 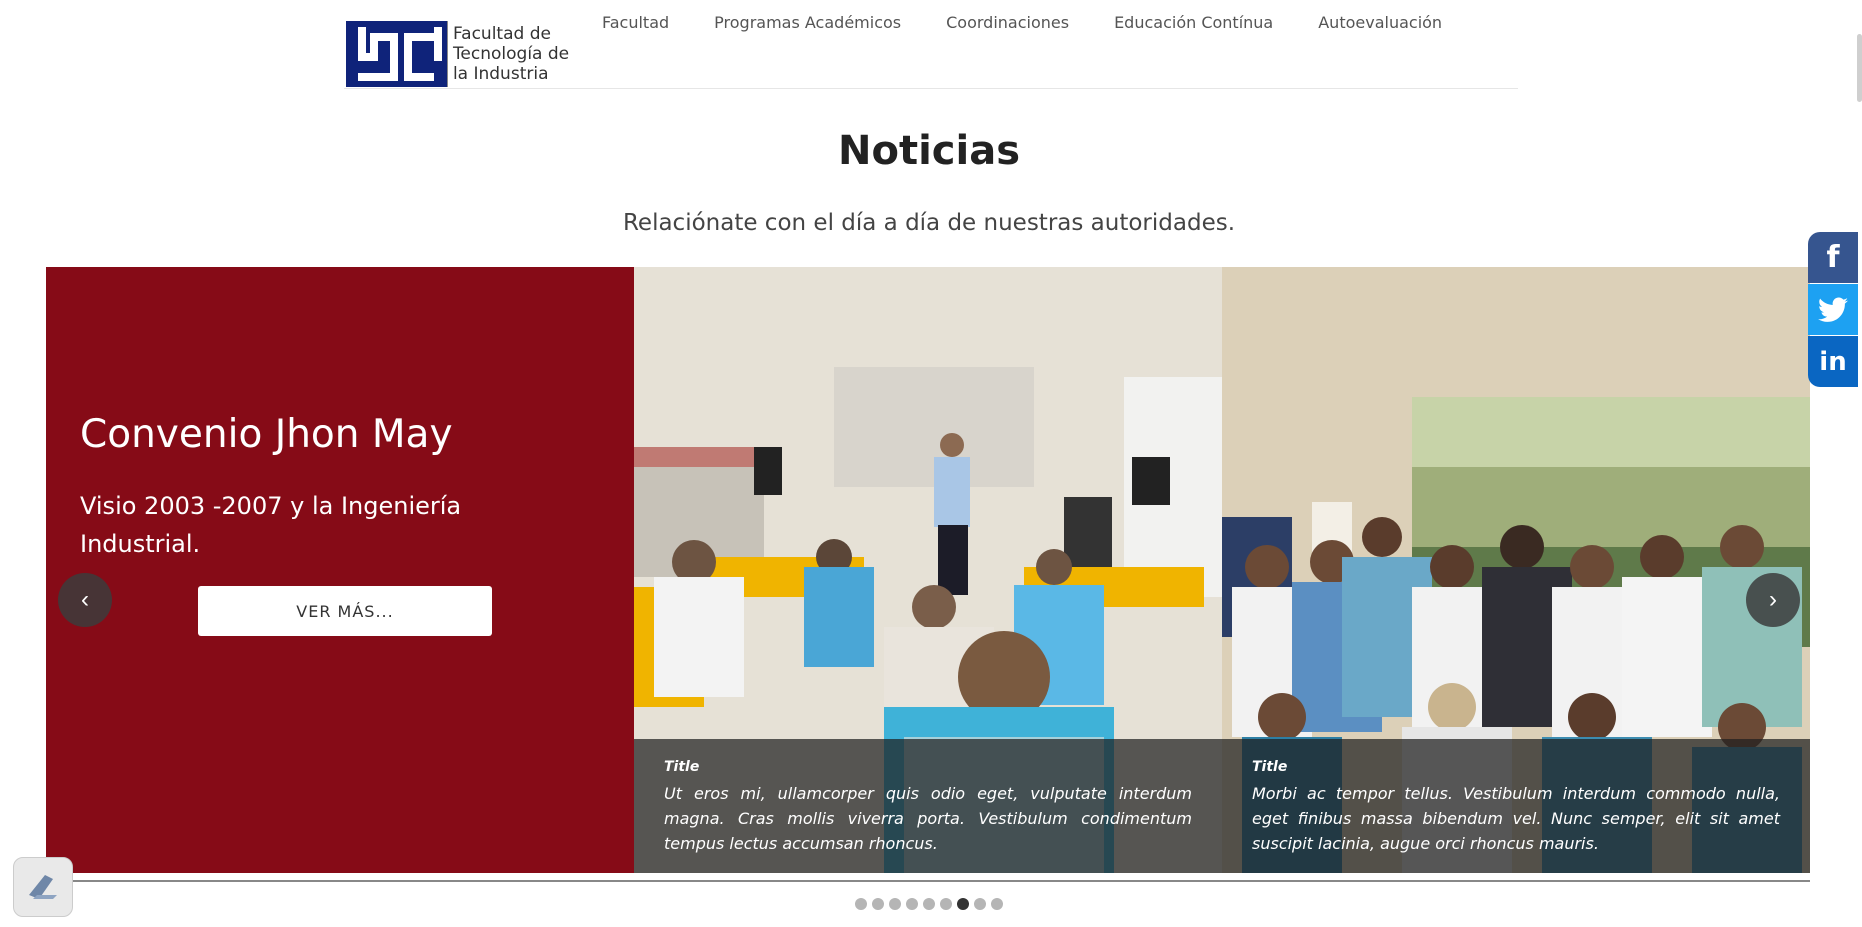 What do you see at coordinates (1833, 257) in the screenshot?
I see `facebook-icon: f` at bounding box center [1833, 257].